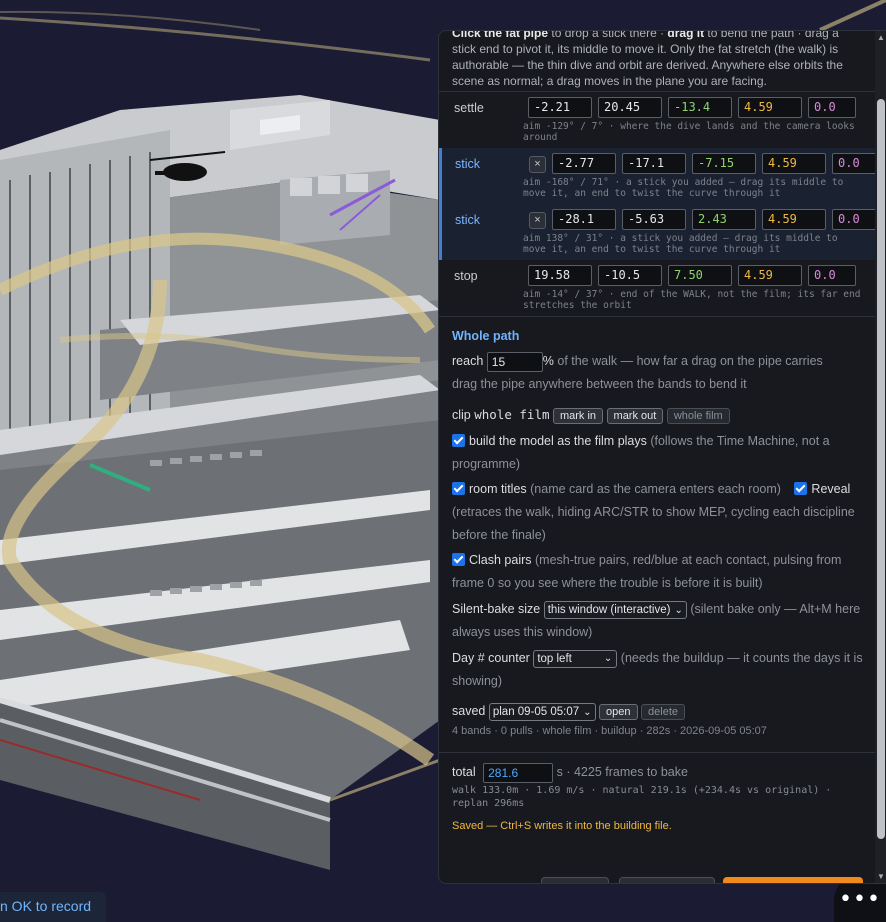 This screenshot has height=922, width=886. I want to click on record-hint: n OK to record, so click(53, 907).